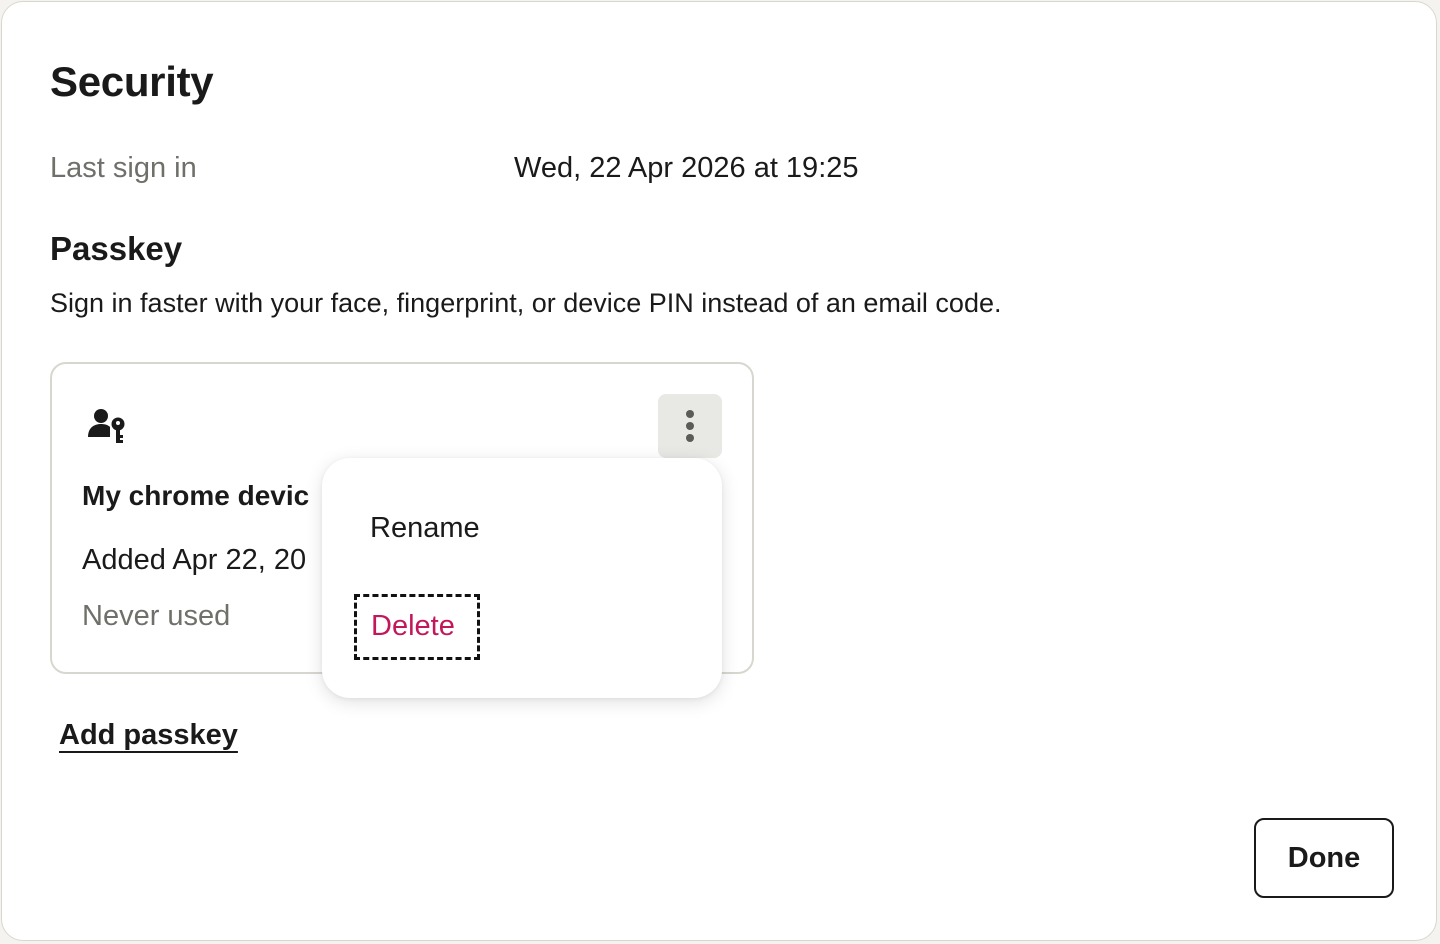 The width and height of the screenshot is (1440, 944). Describe the element at coordinates (690, 414) in the screenshot. I see `more-vertical-icon` at that location.